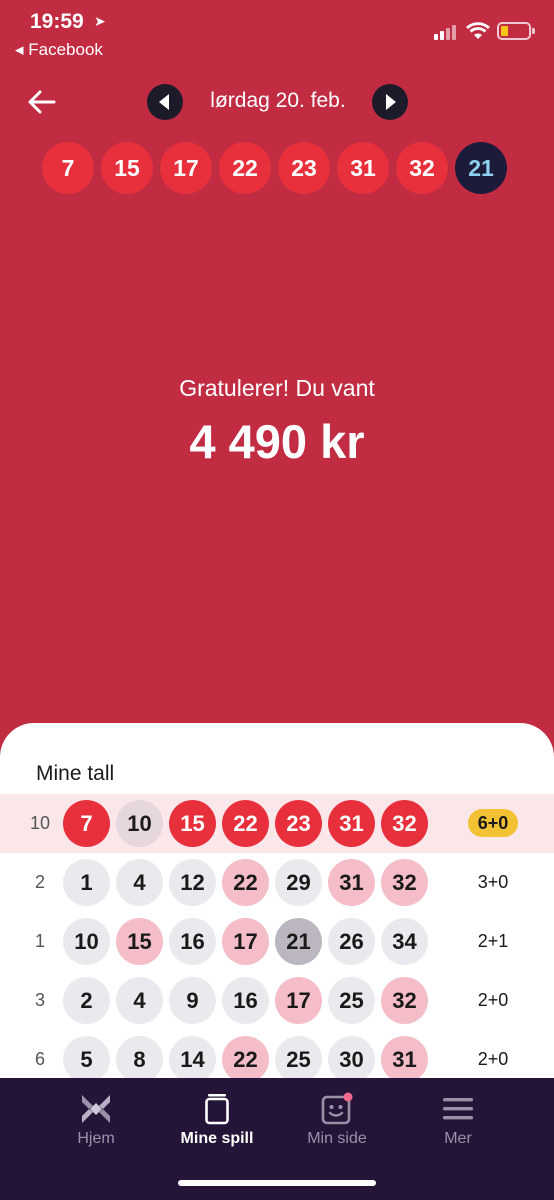 The image size is (554, 1200). Describe the element at coordinates (86, 882) in the screenshot. I see `number-ball: 1` at that location.